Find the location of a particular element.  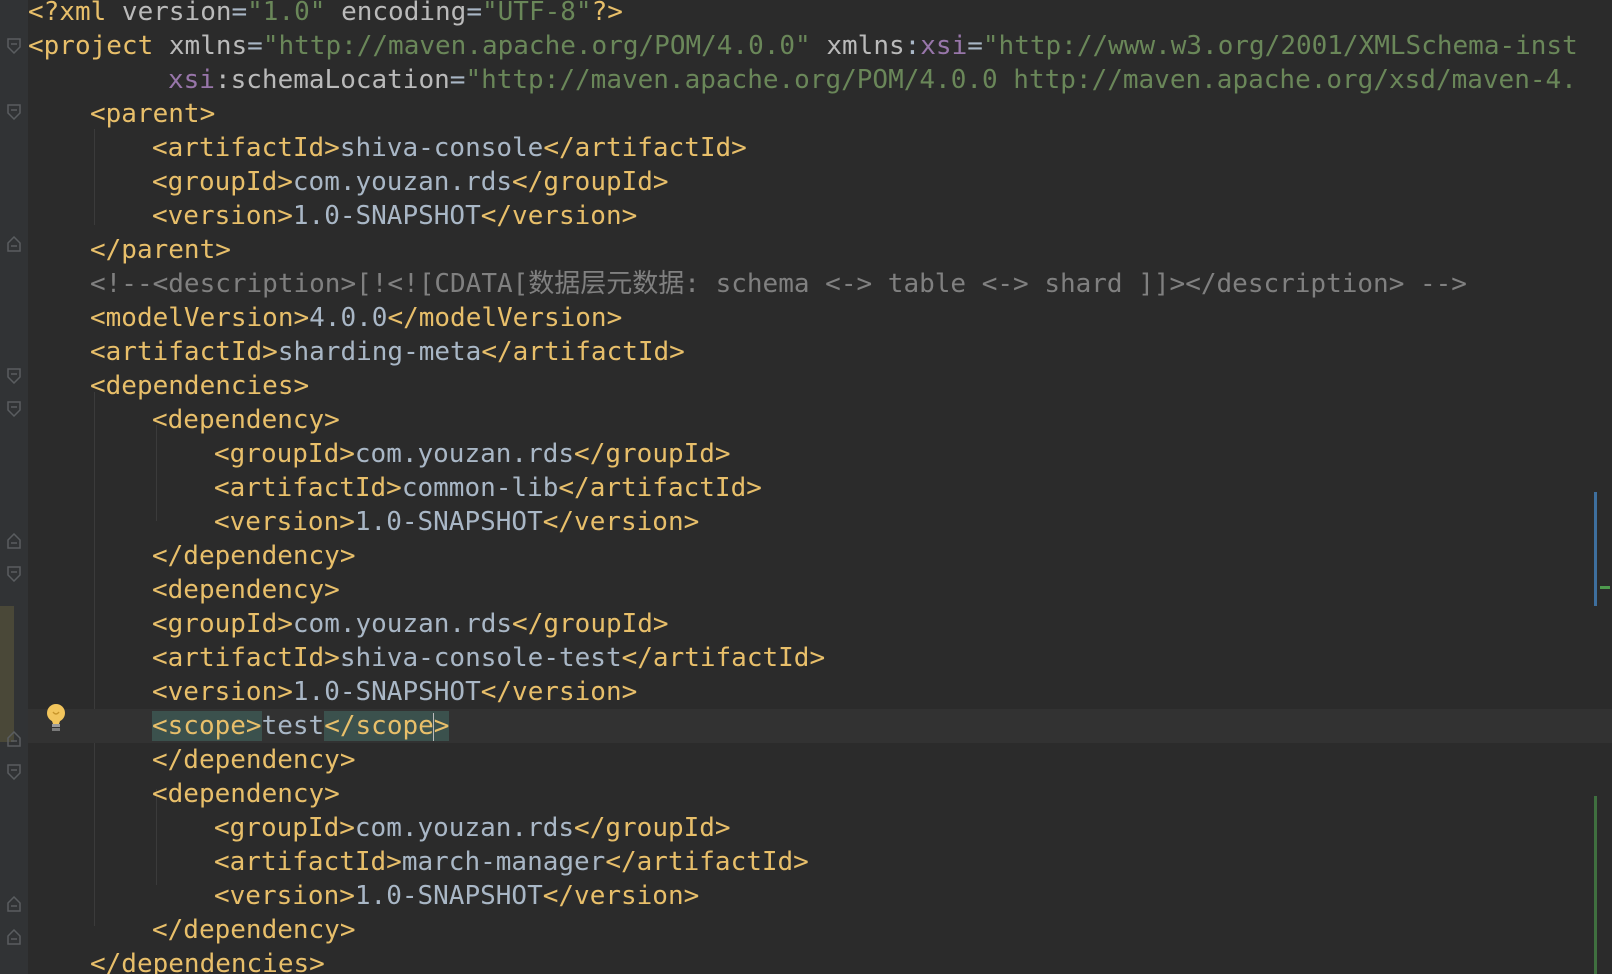

tag: </dependencies> is located at coordinates (207, 961).